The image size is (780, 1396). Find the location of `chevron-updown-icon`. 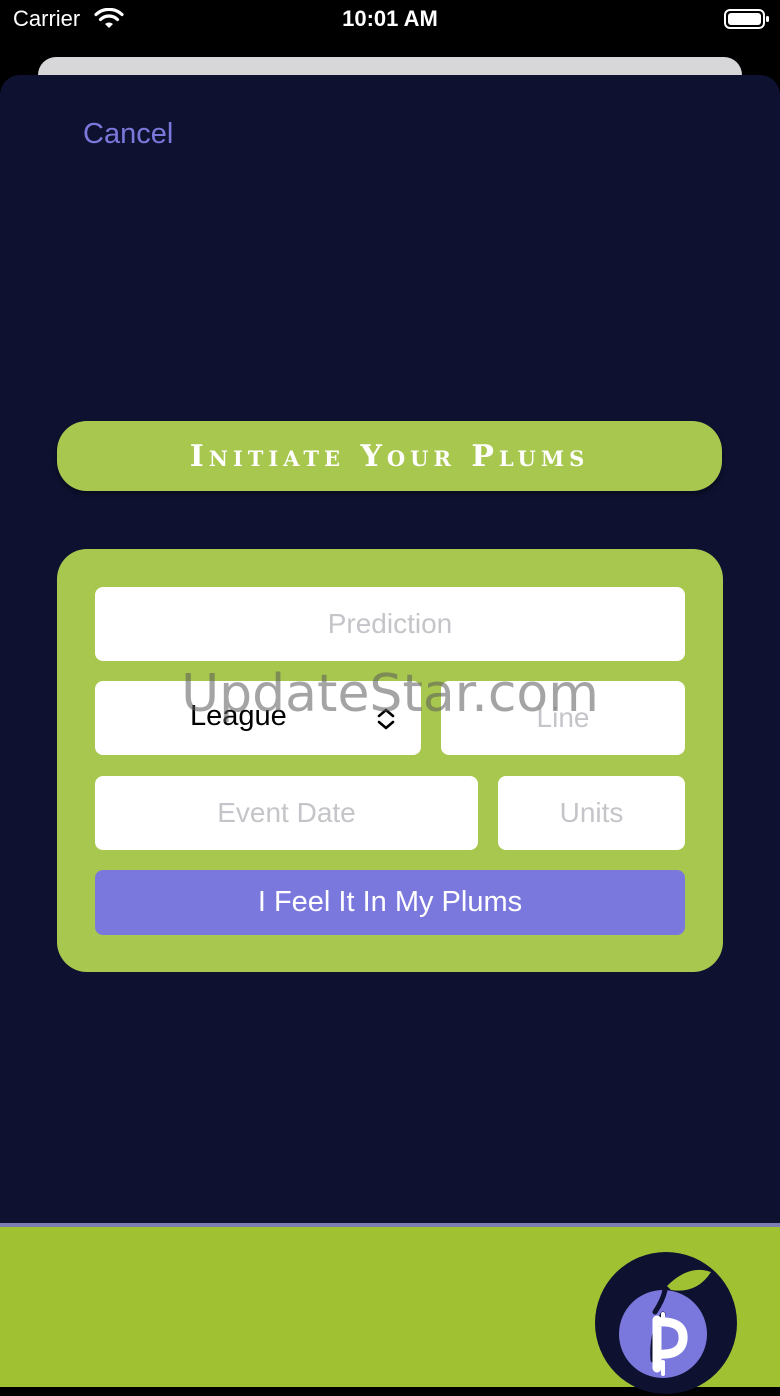

chevron-updown-icon is located at coordinates (386, 719).